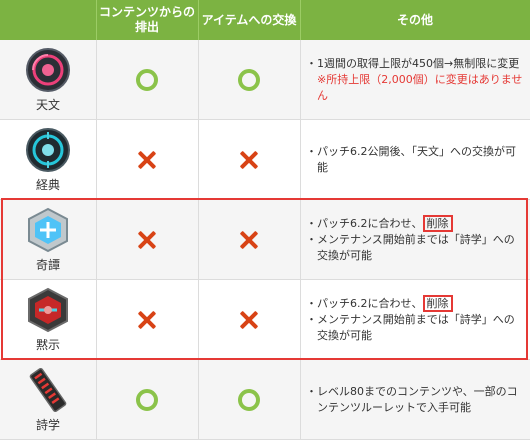 The width and height of the screenshot is (530, 440). I want to click on header-exchange: アイテムへの交換, so click(249, 20).